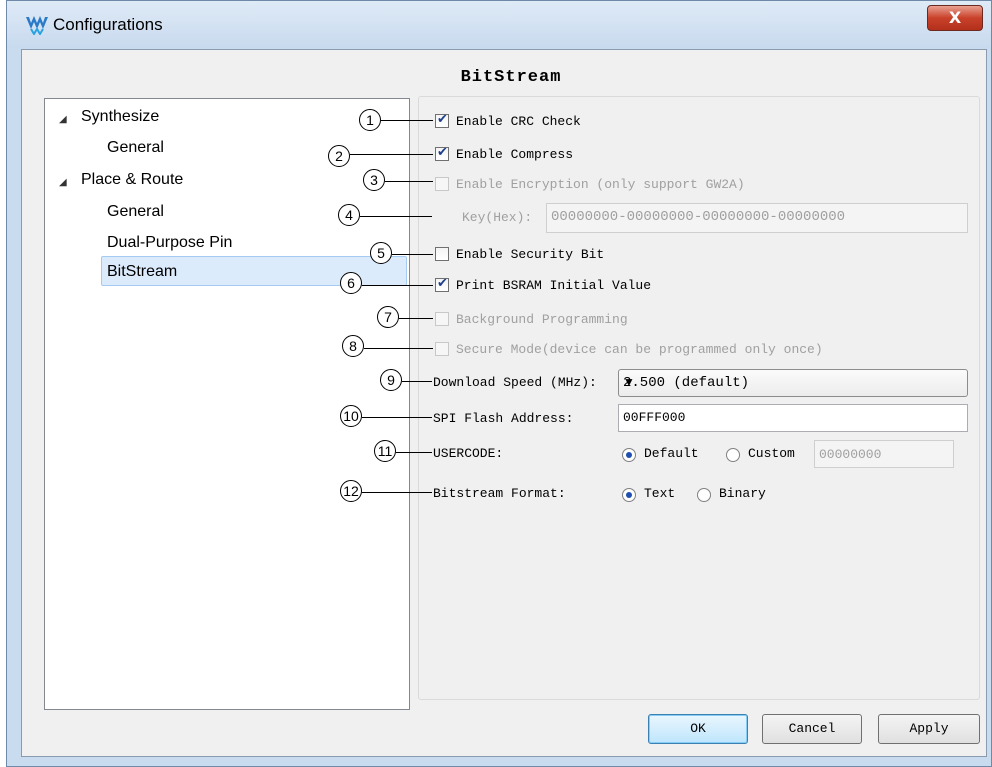 This screenshot has width=992, height=767. I want to click on close-button: X, so click(955, 18).